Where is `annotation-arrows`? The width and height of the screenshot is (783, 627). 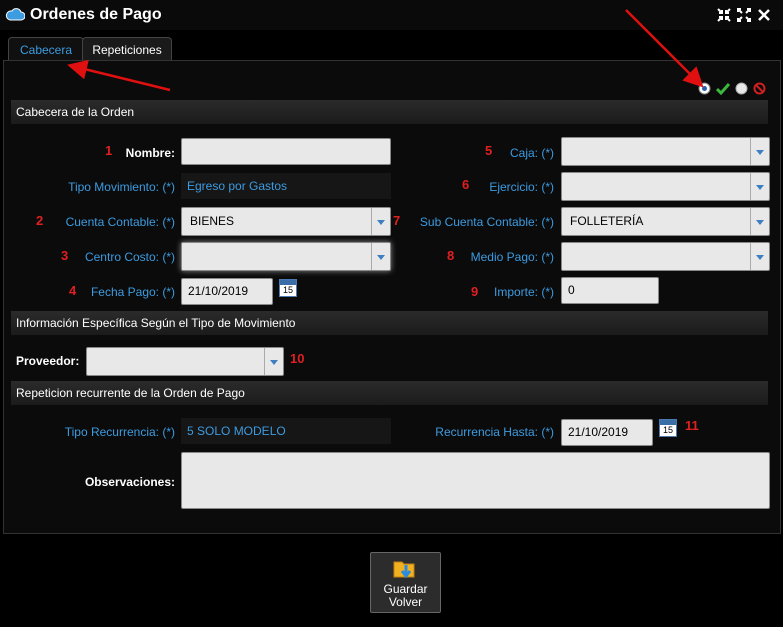
annotation-arrows is located at coordinates (385, 50).